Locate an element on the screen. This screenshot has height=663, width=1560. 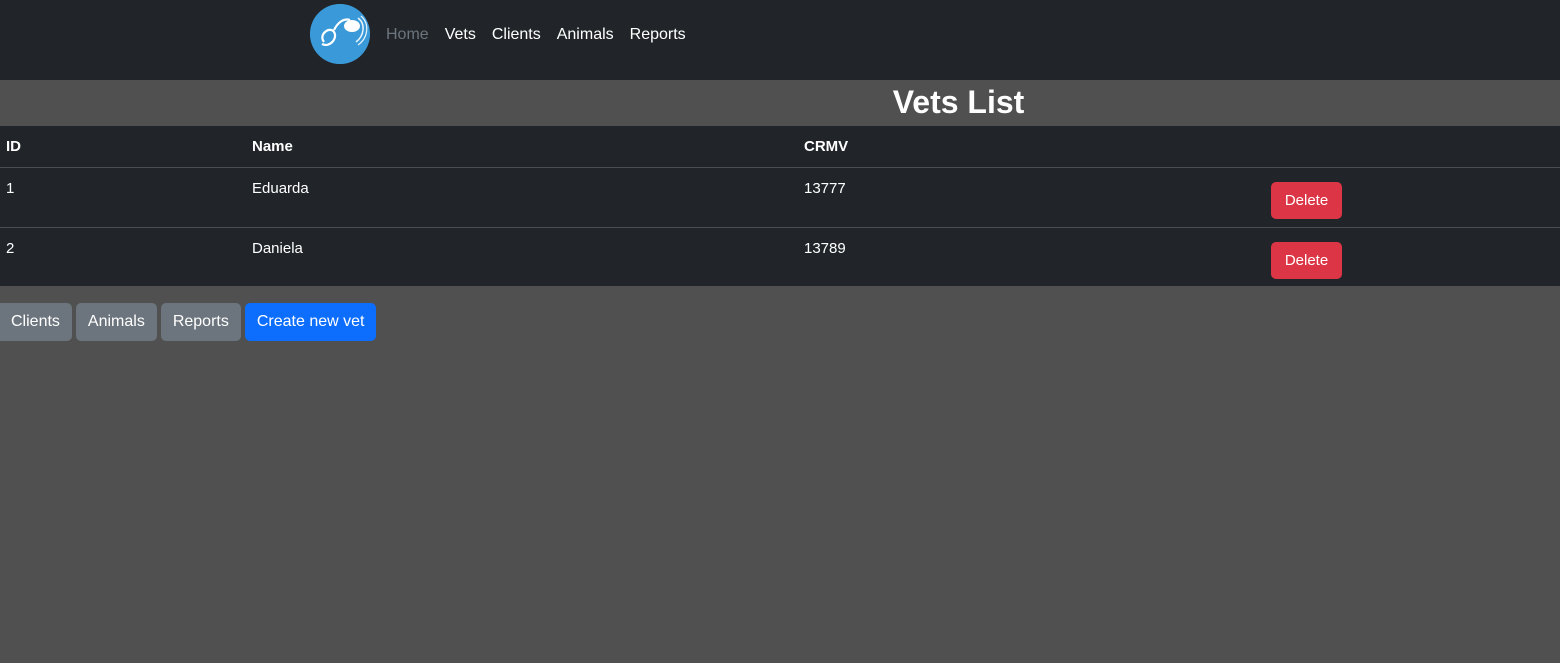
nav-link-vets: Vets is located at coordinates (460, 35).